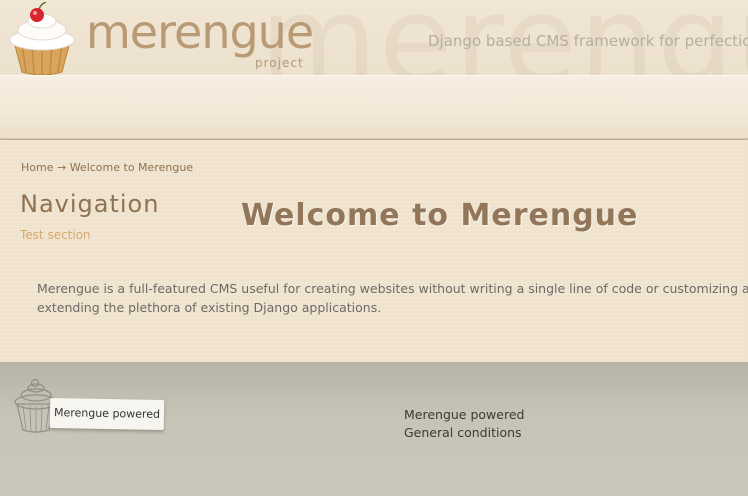 The height and width of the screenshot is (496, 748). I want to click on breadcrumb-home-link: Home, so click(37, 167).